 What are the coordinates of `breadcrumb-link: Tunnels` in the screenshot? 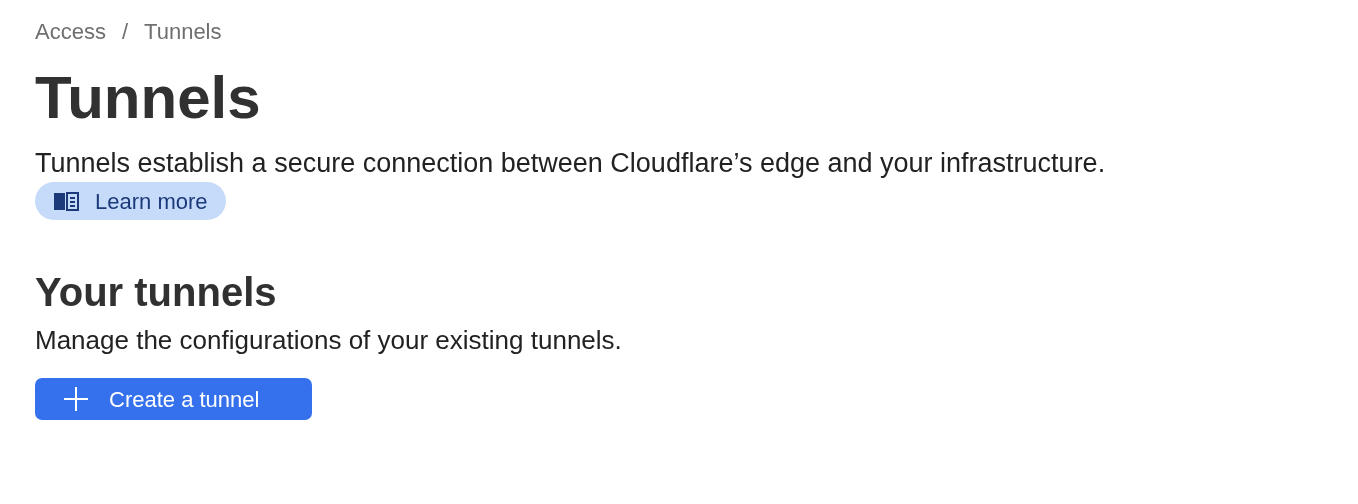 It's located at (183, 31).